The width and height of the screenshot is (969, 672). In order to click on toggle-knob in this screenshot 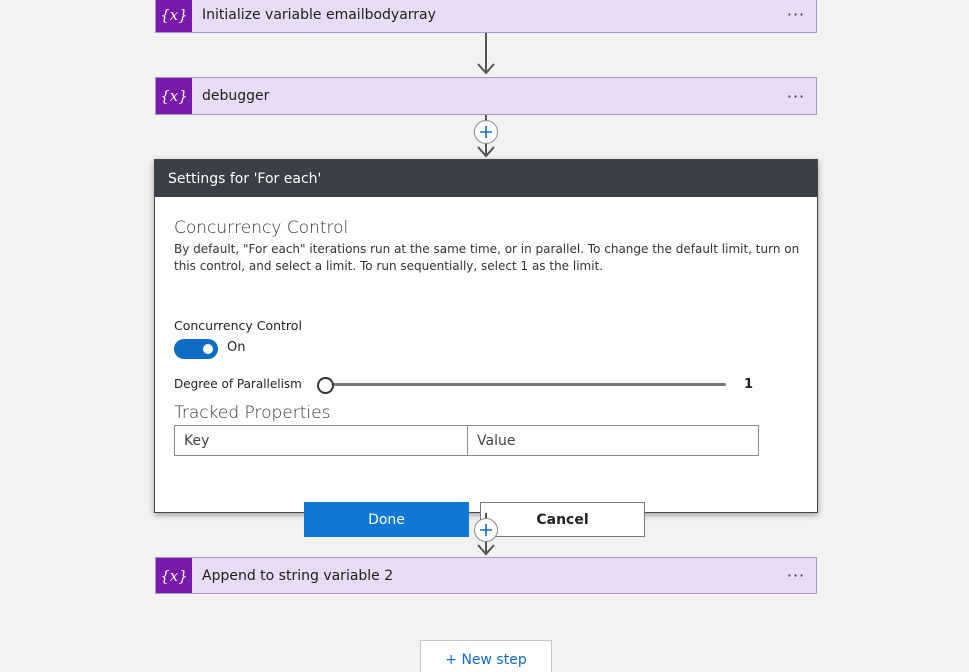, I will do `click(208, 349)`.